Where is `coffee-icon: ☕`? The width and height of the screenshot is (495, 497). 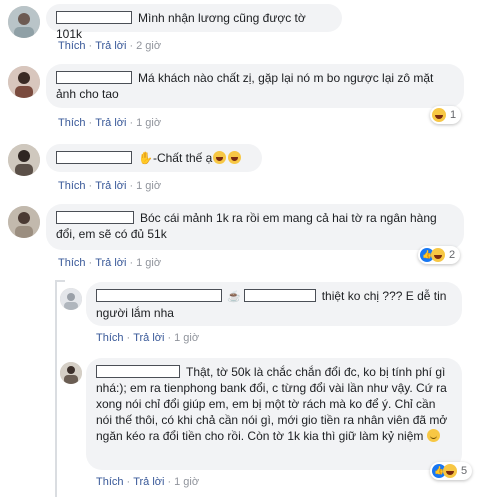
coffee-icon: ☕ is located at coordinates (234, 297).